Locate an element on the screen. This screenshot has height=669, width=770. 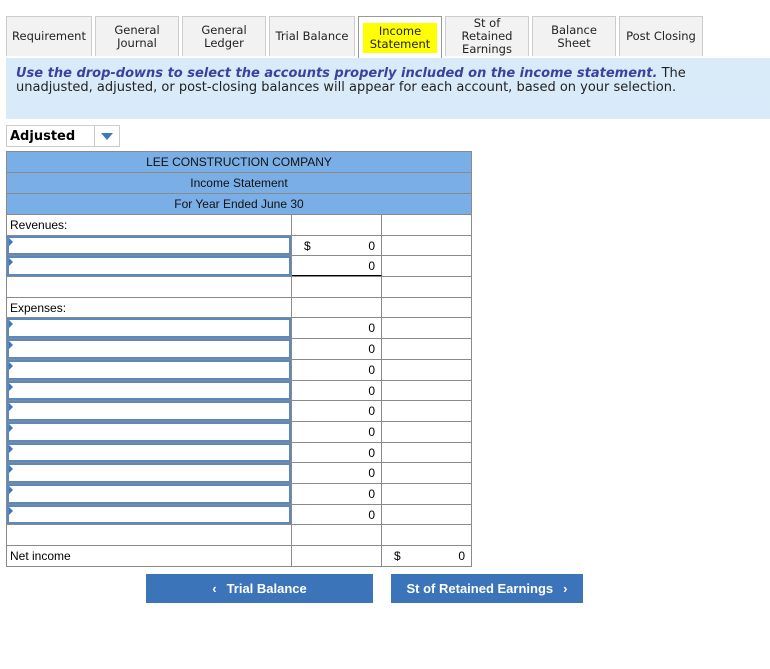
tab-label: Balance Sheet is located at coordinates (574, 36).